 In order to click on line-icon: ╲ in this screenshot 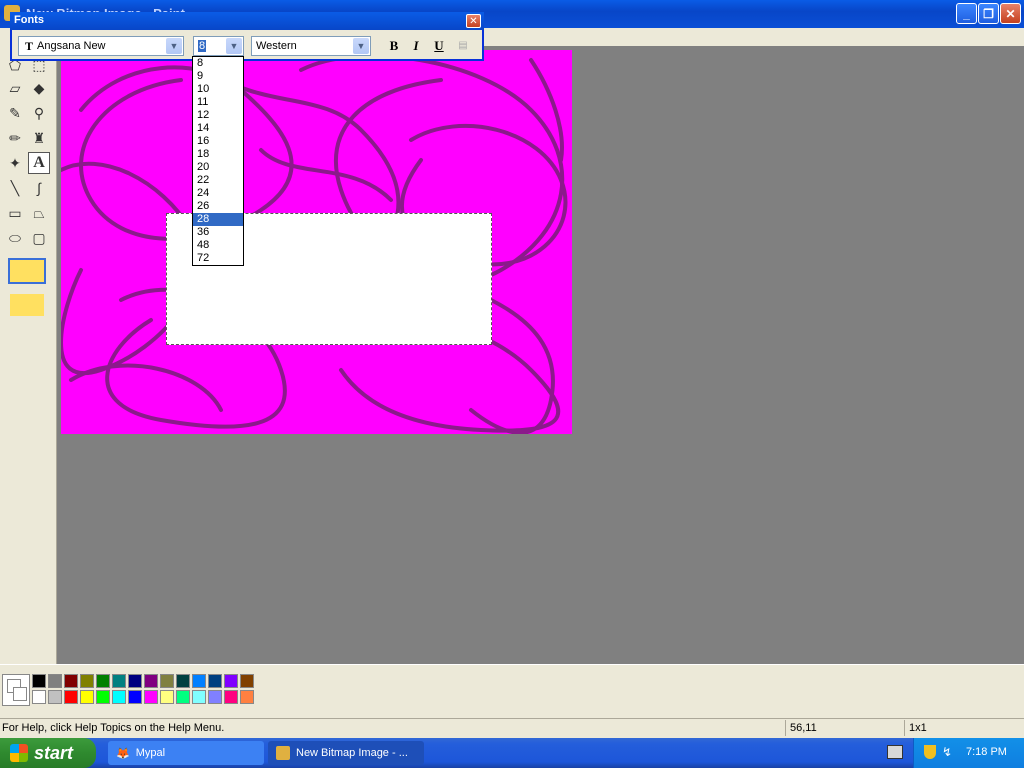, I will do `click(15, 188)`.